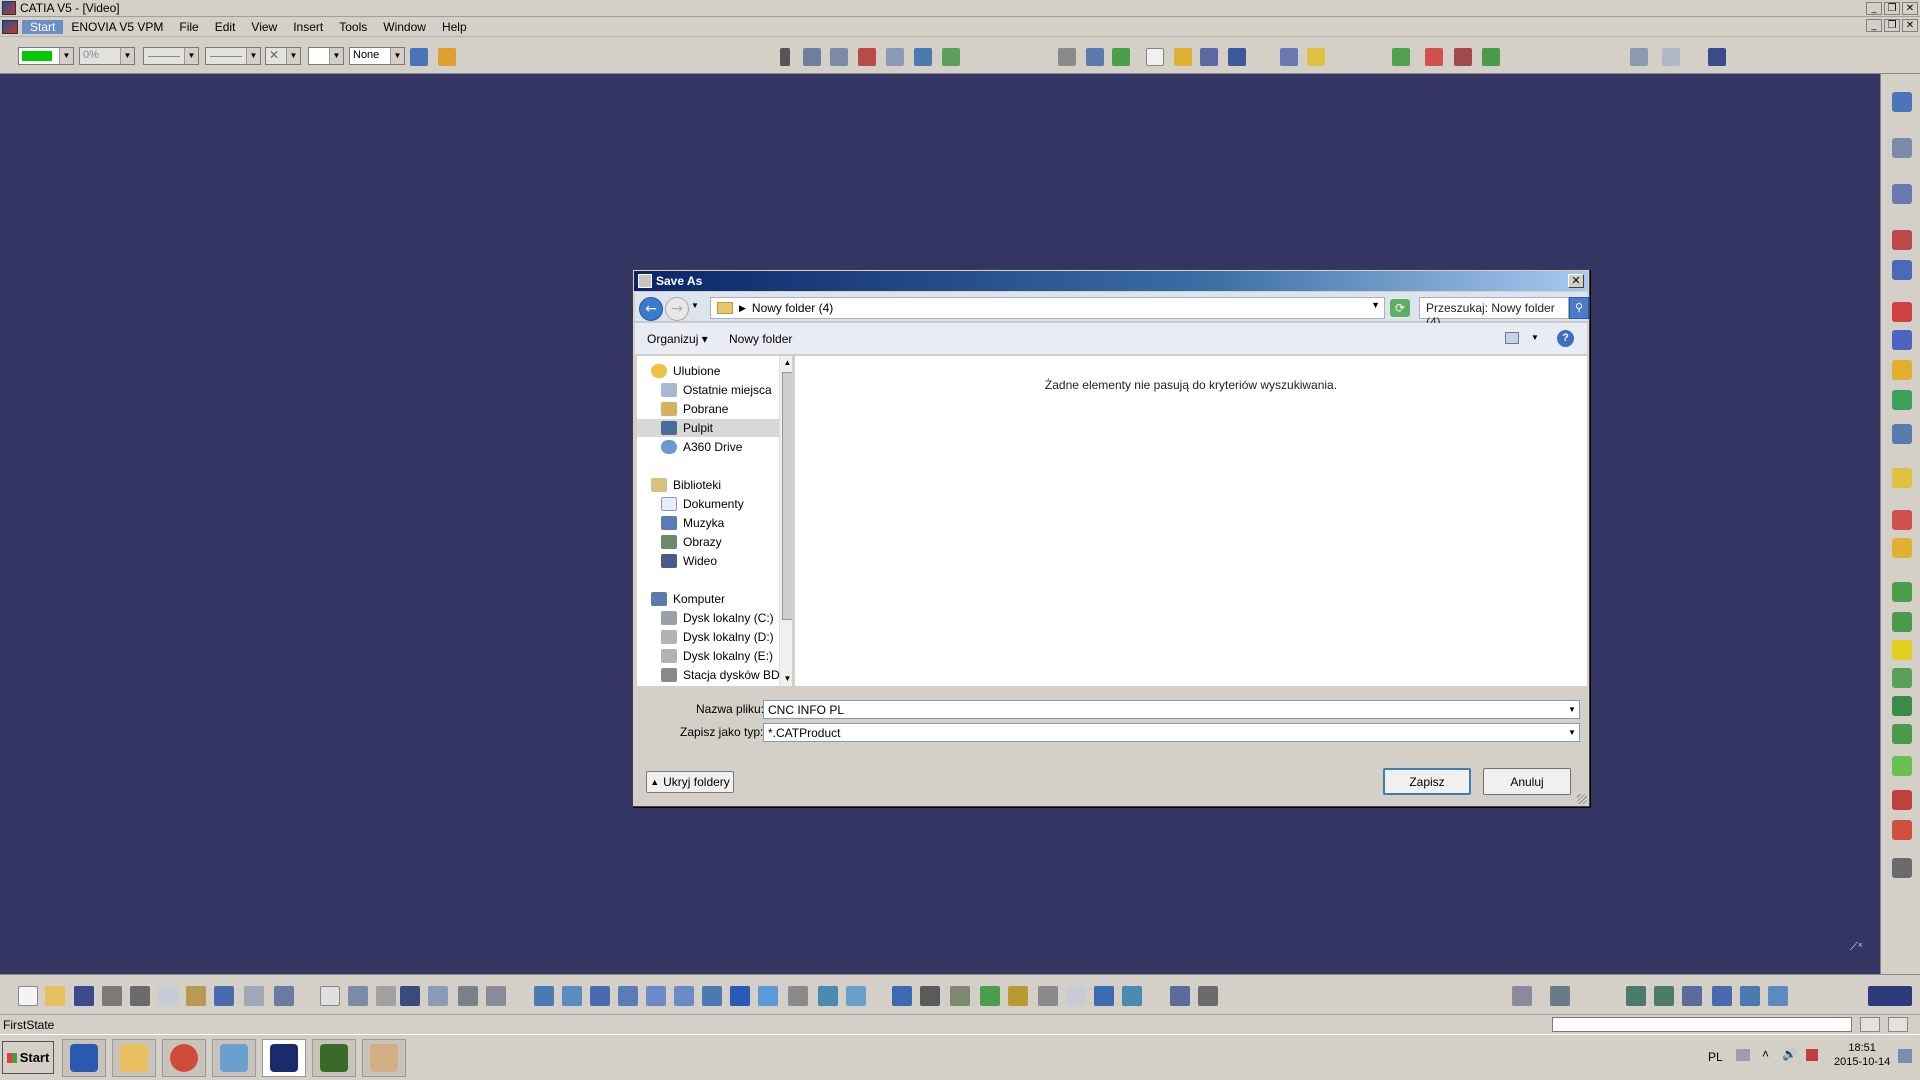 The image size is (1920, 1080). I want to click on print-icon, so click(112, 996).